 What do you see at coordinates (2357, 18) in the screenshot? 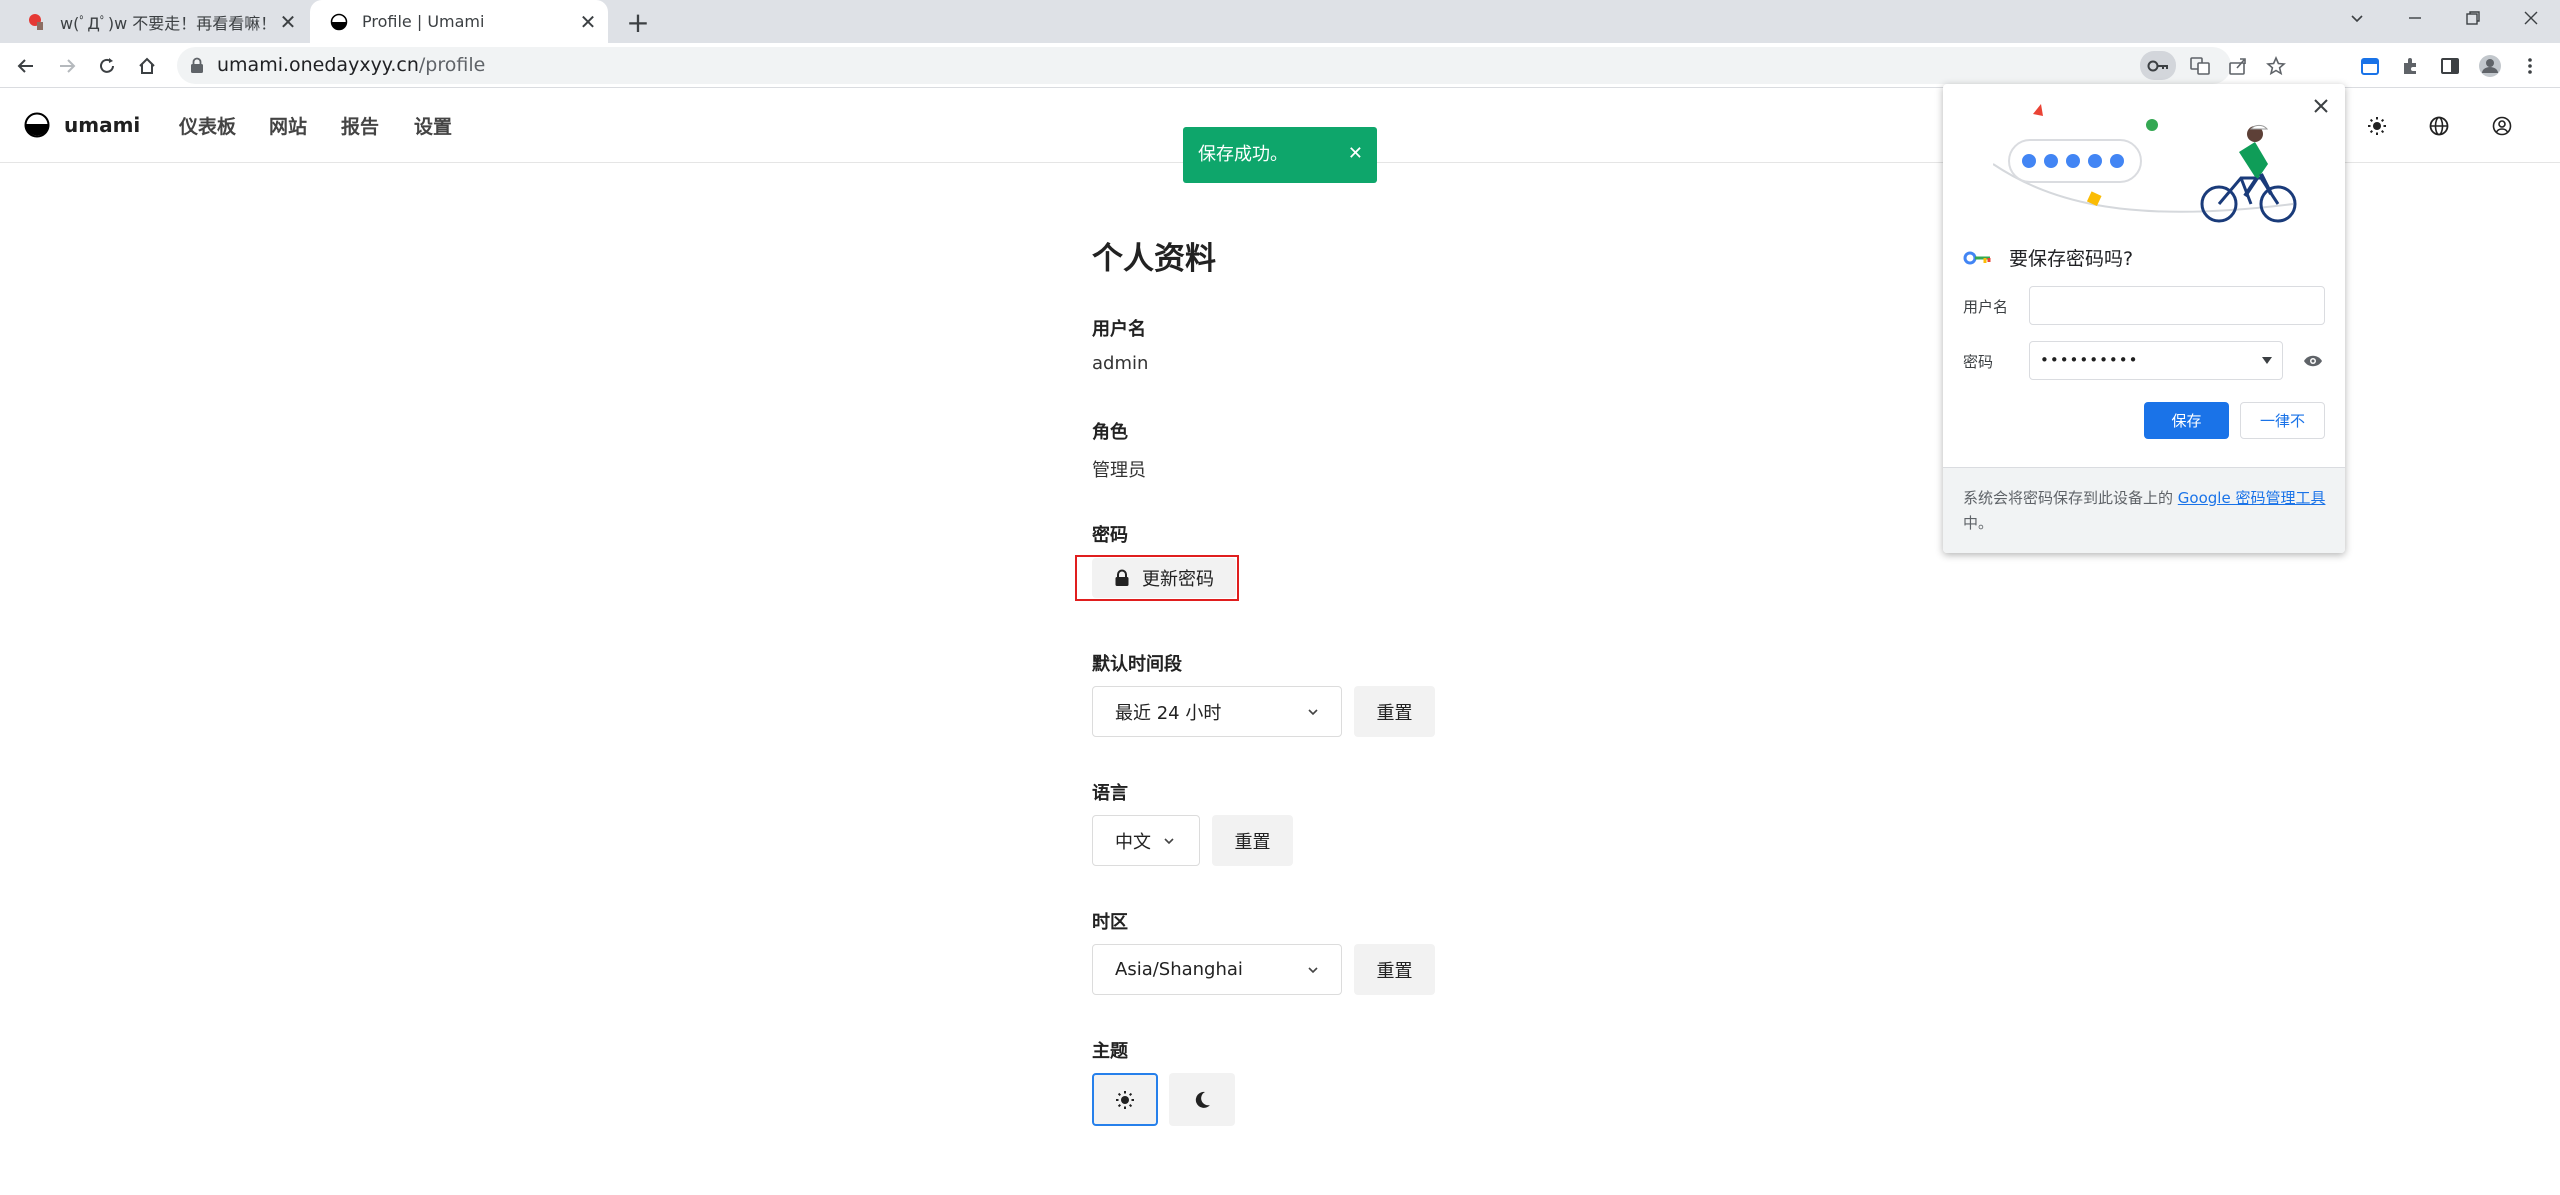
I see `tab-search-icon` at bounding box center [2357, 18].